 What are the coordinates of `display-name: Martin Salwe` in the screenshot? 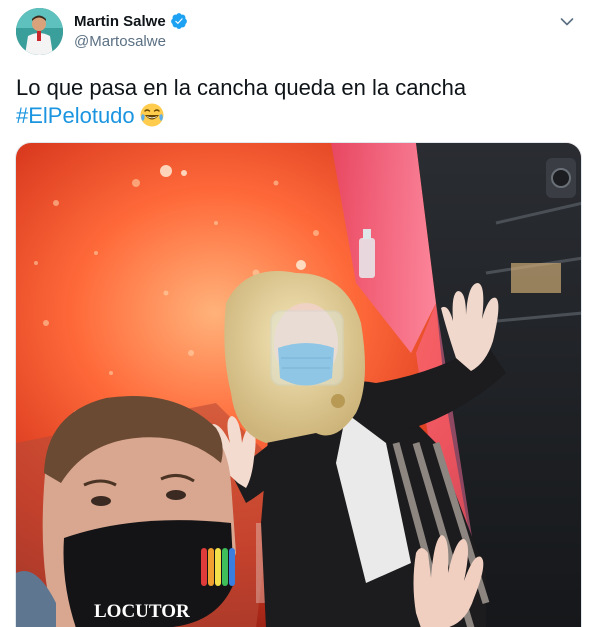 It's located at (120, 21).